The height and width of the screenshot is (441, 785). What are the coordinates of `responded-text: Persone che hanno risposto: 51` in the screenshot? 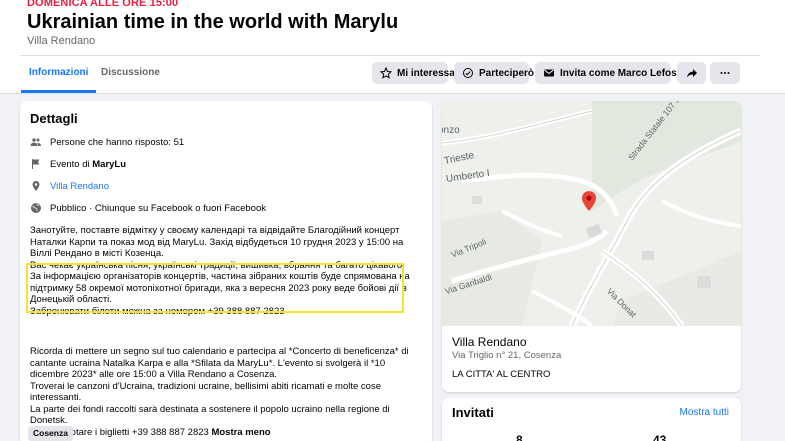 It's located at (117, 142).